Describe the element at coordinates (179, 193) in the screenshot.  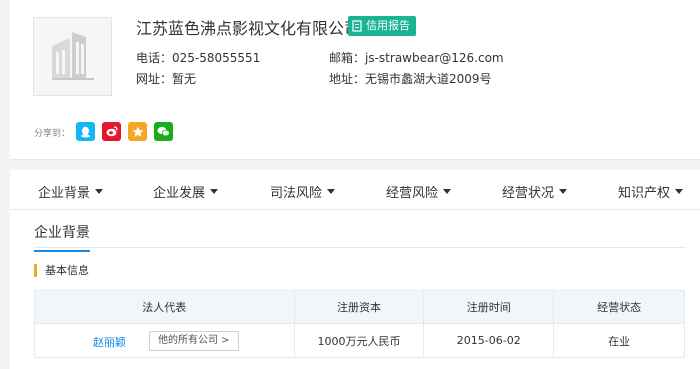
I see `nav-item-label: 企业发展` at that location.